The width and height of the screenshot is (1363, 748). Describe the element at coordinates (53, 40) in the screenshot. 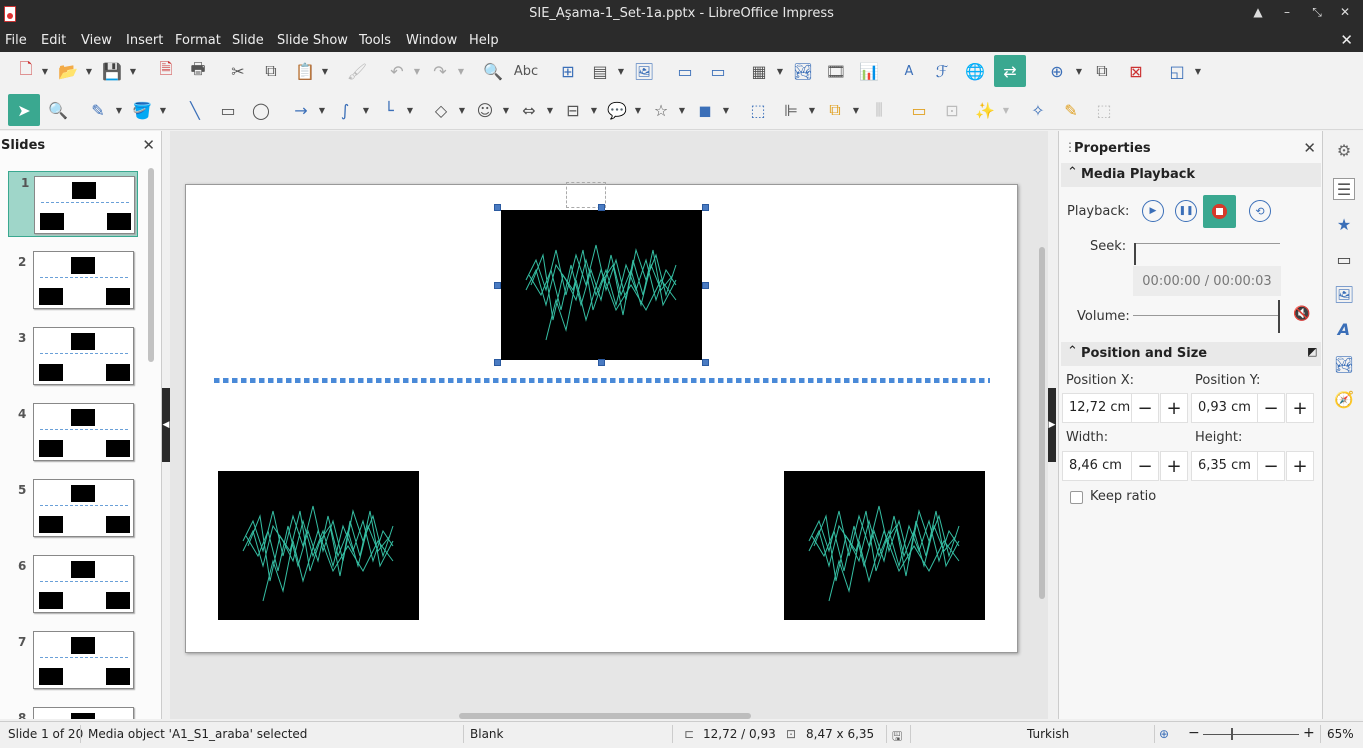

I see `menu-edit: Edit` at that location.